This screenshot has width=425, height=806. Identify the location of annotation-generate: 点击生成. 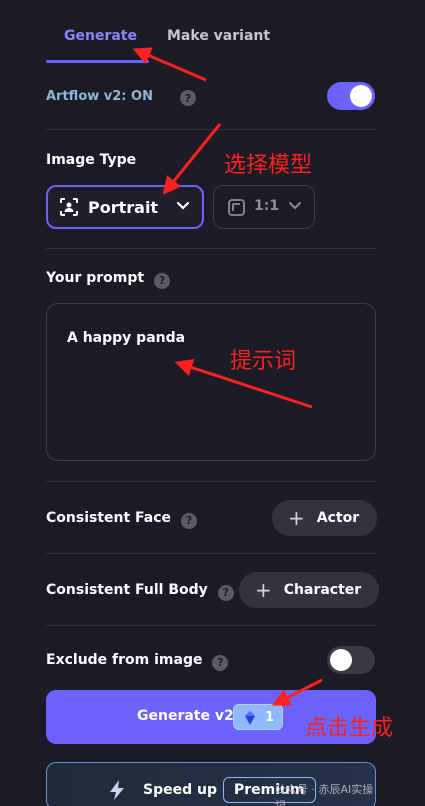
(349, 728).